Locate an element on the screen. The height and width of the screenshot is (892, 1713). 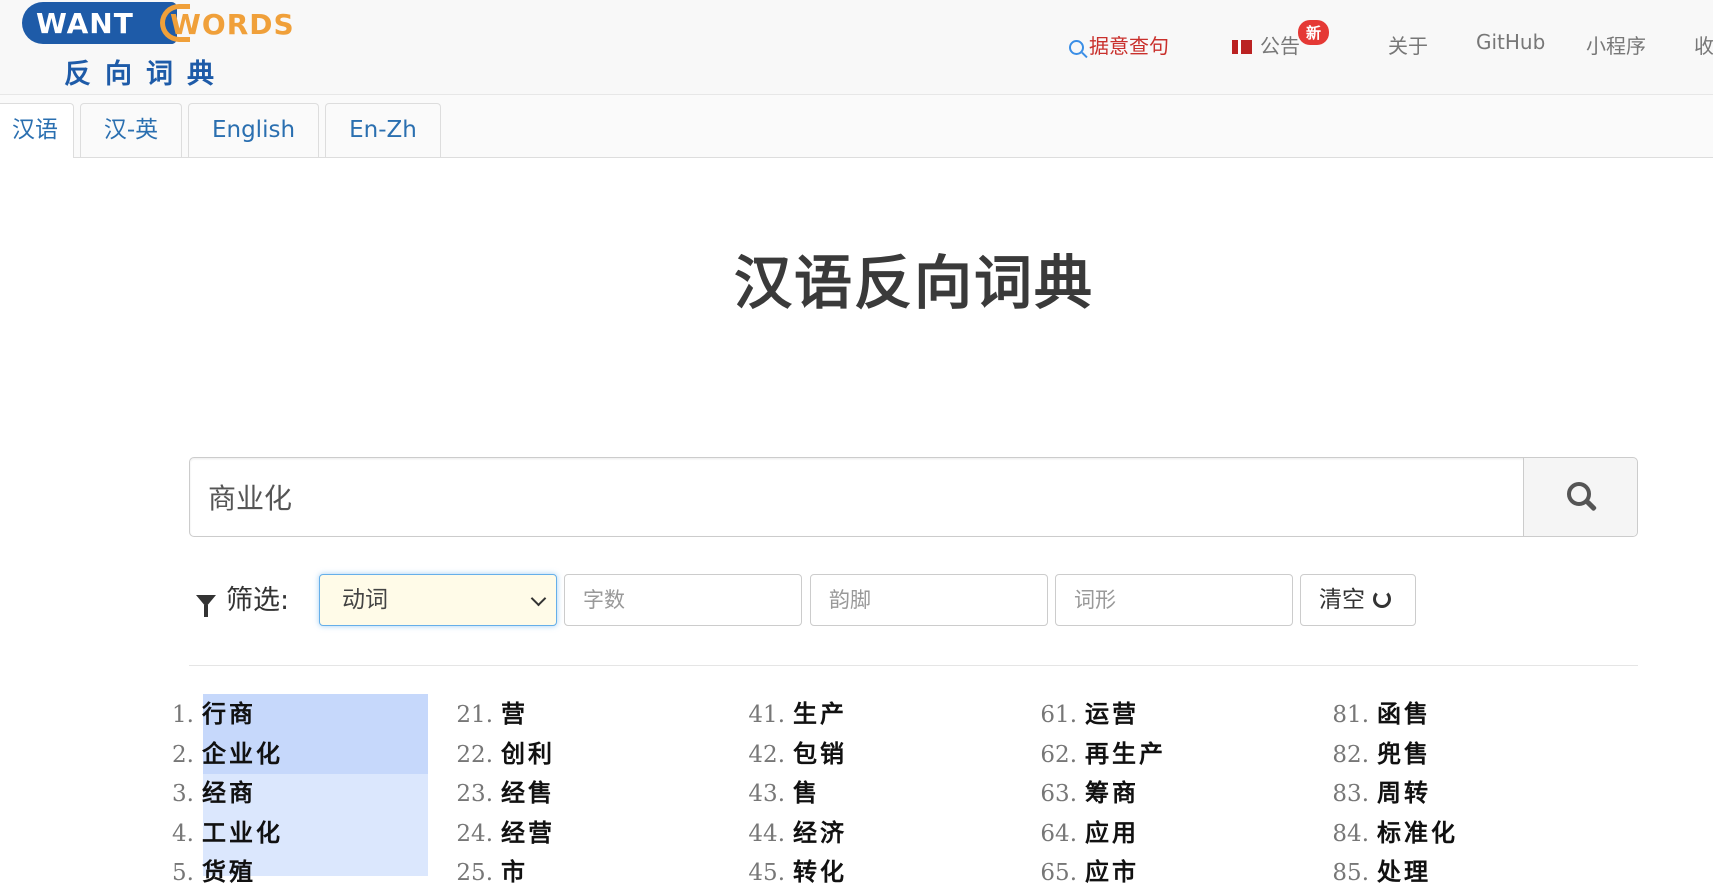
char-count-input is located at coordinates (683, 600).